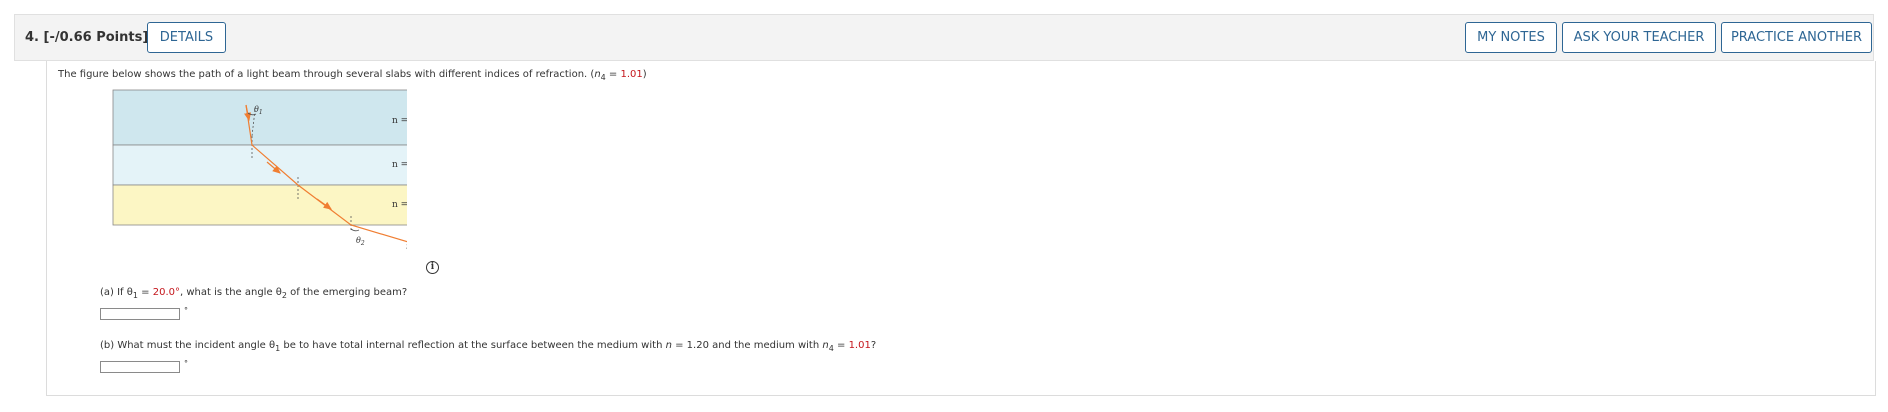 This screenshot has height=412, width=1888. I want to click on part-a-degree-unit: °, so click(186, 310).